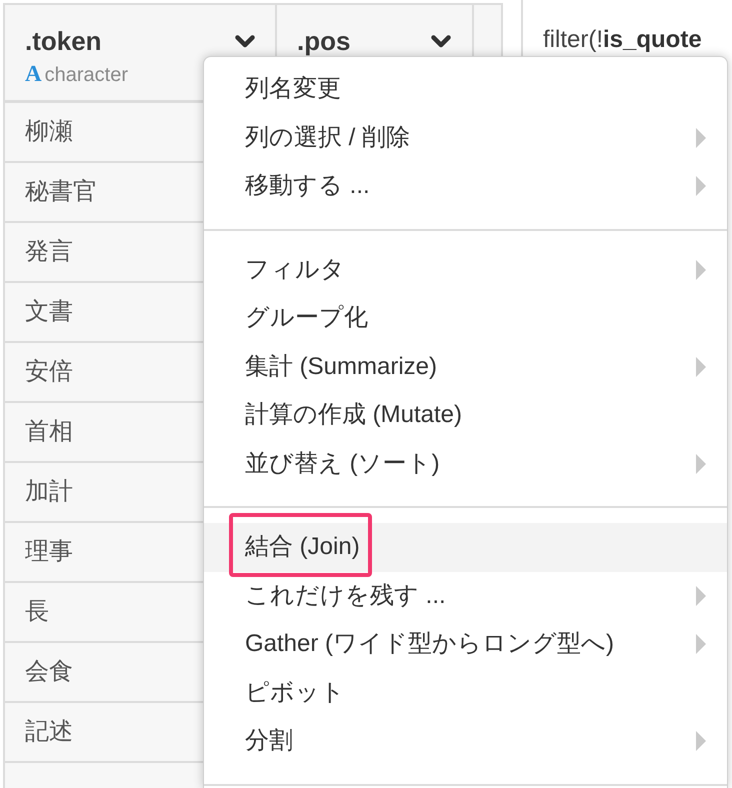 Image resolution: width=732 pixels, height=788 pixels. Describe the element at coordinates (465, 547) in the screenshot. I see `menu-item: 結合 (Join)` at that location.